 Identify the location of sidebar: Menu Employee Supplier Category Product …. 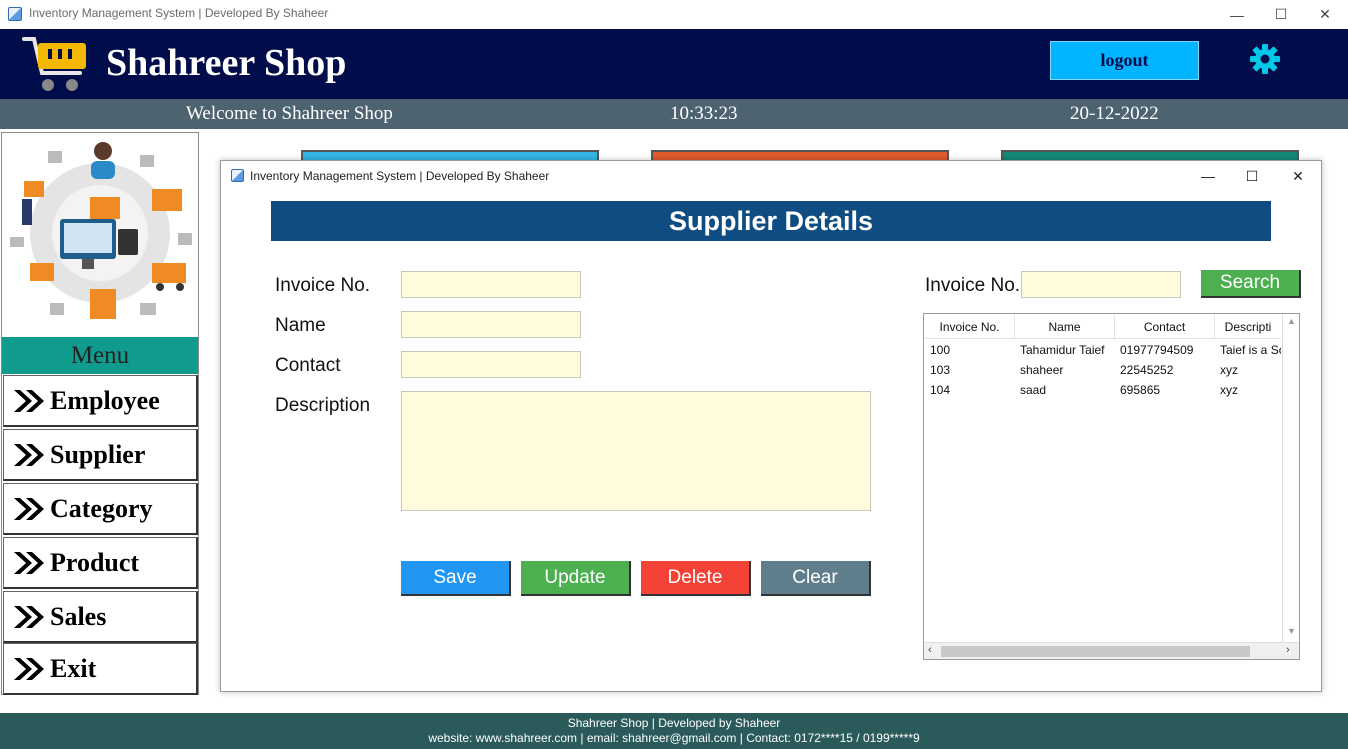
(100, 413).